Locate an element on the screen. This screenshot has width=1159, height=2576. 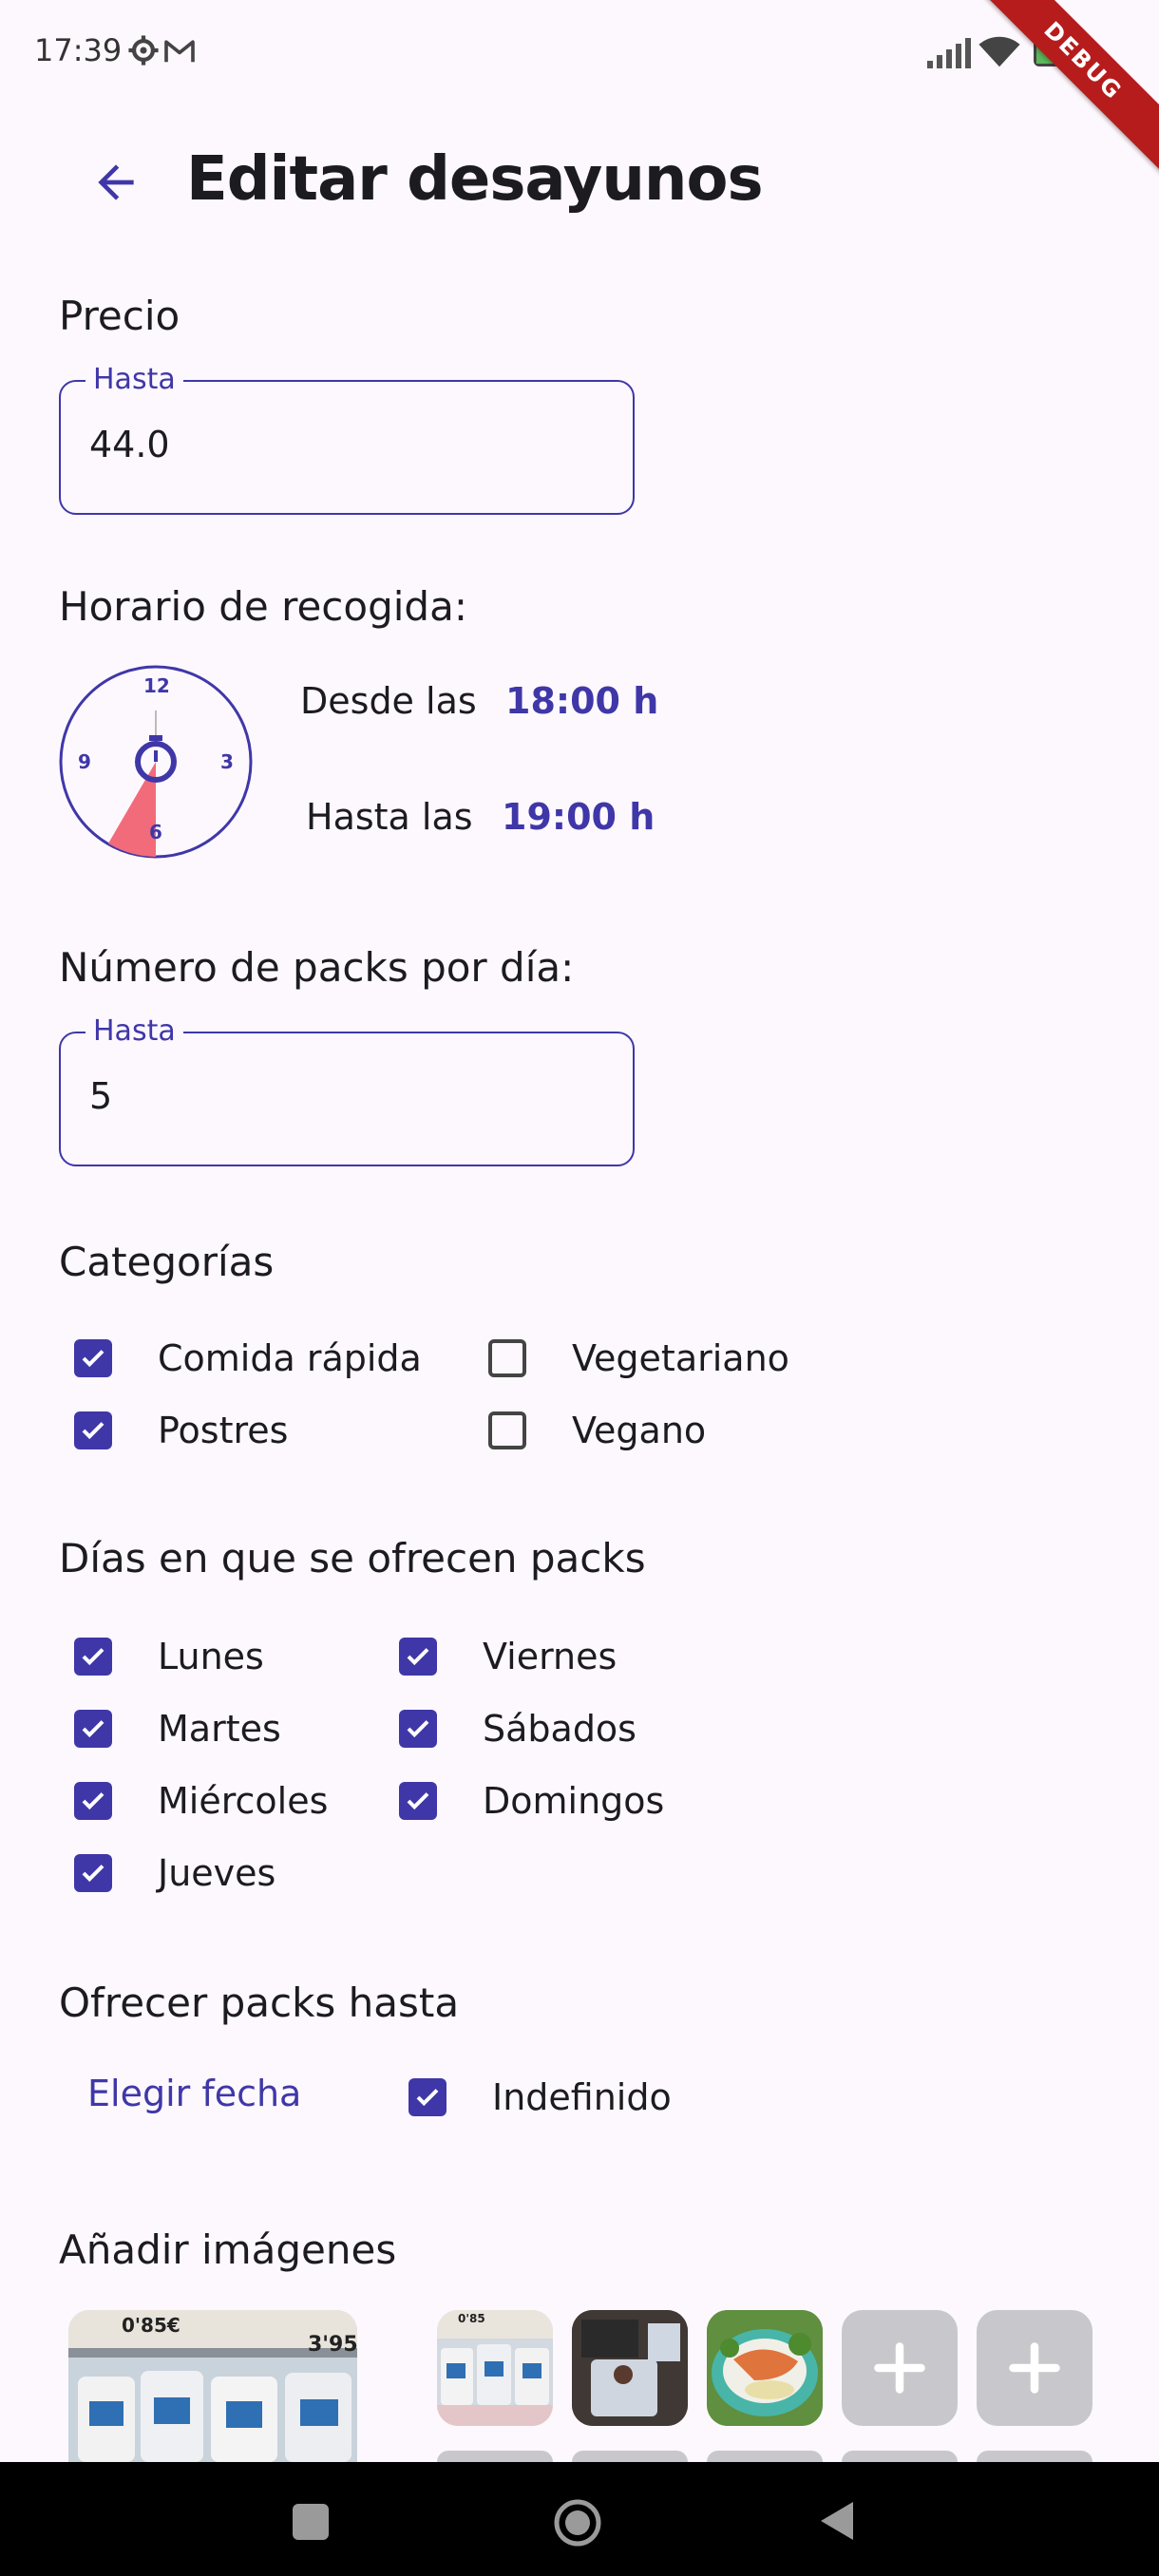
gmail-status-icon is located at coordinates (179, 53).